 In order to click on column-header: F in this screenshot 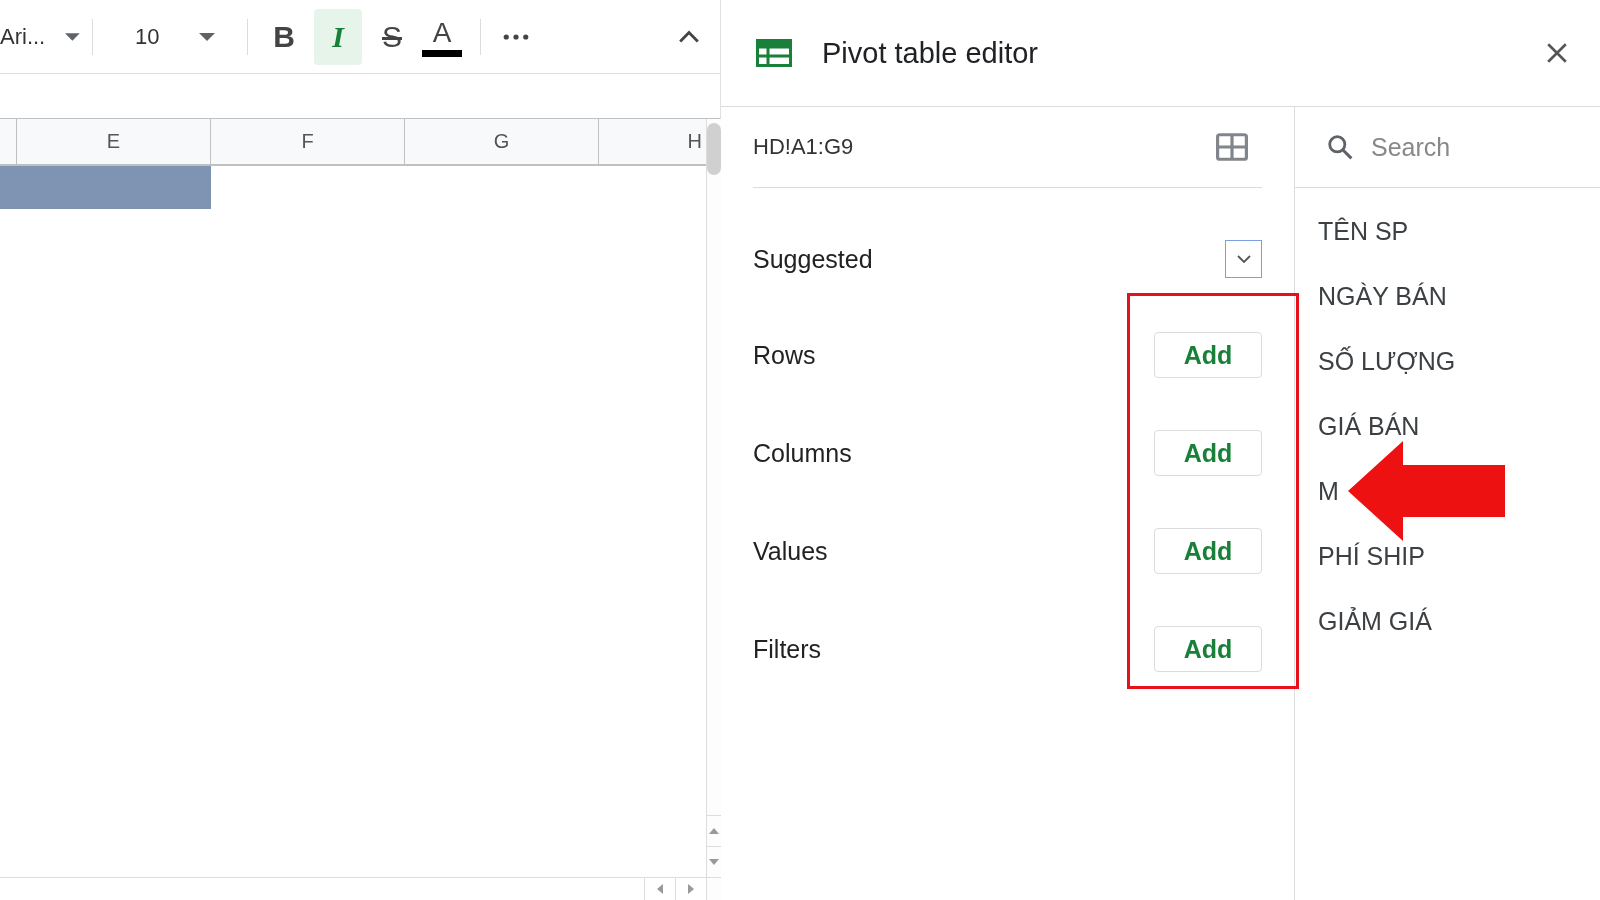, I will do `click(308, 141)`.